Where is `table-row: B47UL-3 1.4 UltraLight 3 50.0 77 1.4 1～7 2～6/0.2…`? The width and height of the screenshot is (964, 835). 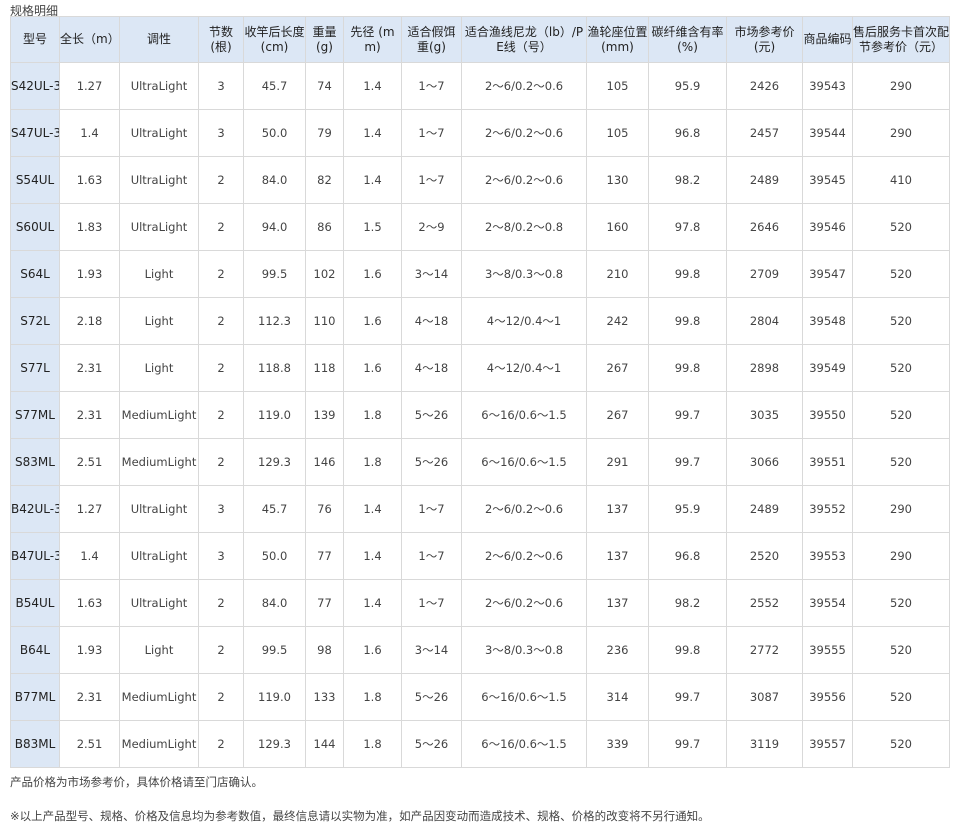 table-row: B47UL-3 1.4 UltraLight 3 50.0 77 1.4 1～7 2～6/0.2… is located at coordinates (480, 556).